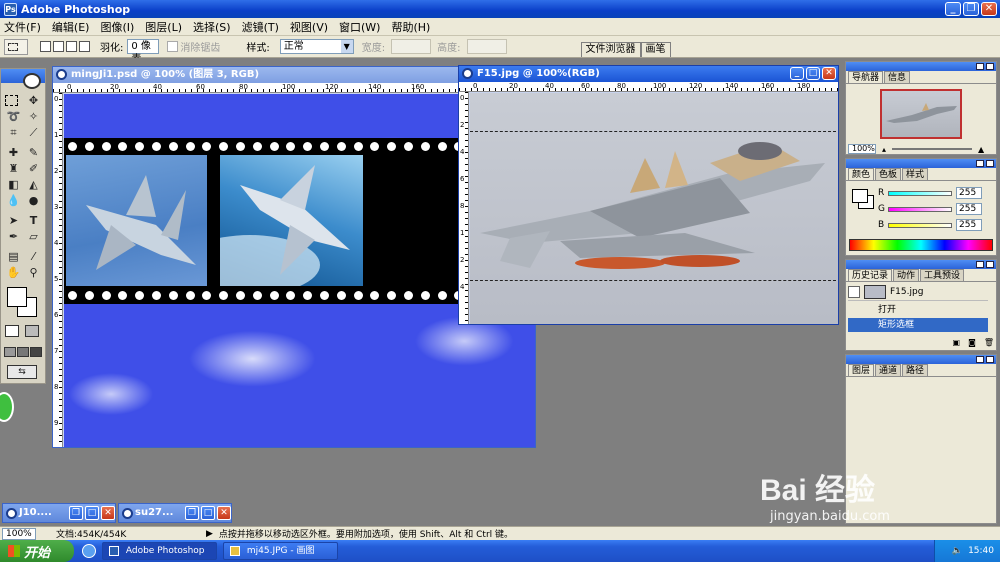 The image size is (1000, 562). What do you see at coordinates (648, 74) in the screenshot?
I see `document-title-bar-active: F15.jpg @ 100%(RGB) _ □ ✕` at bounding box center [648, 74].